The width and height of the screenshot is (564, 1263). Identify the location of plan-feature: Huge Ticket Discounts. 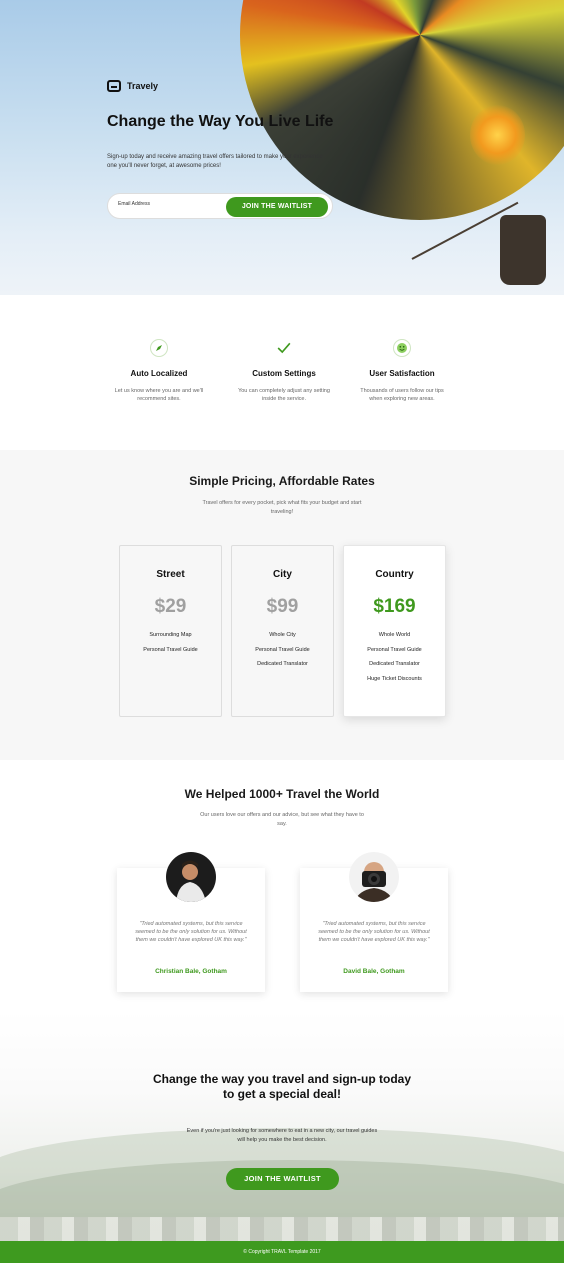
(394, 678).